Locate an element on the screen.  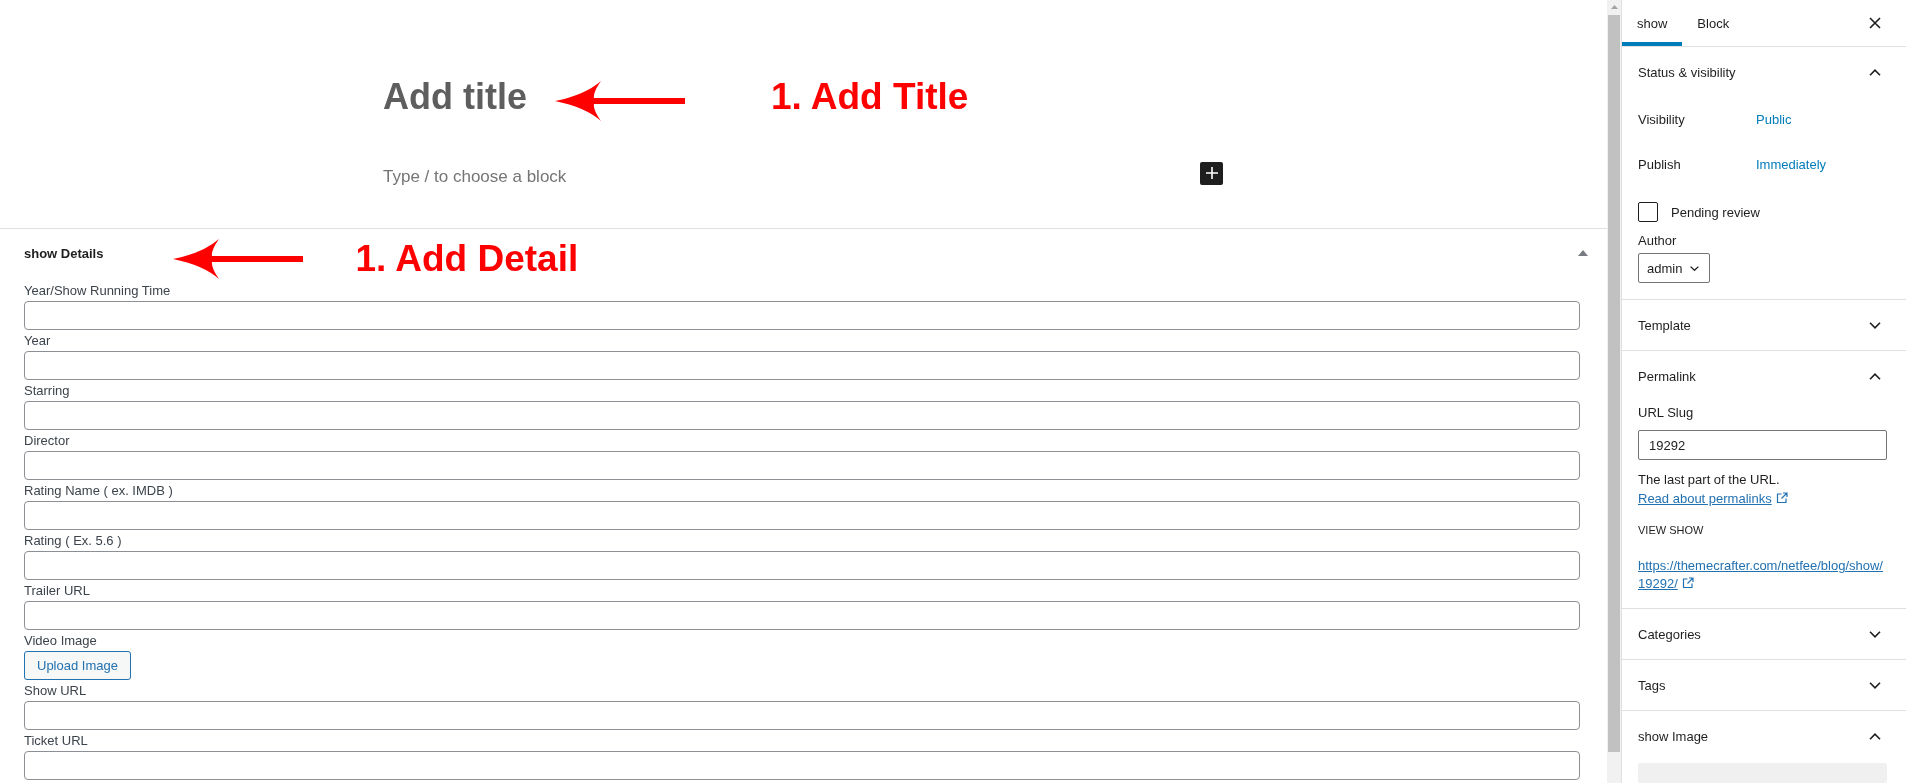
sidebar-tab: Block is located at coordinates (1713, 23).